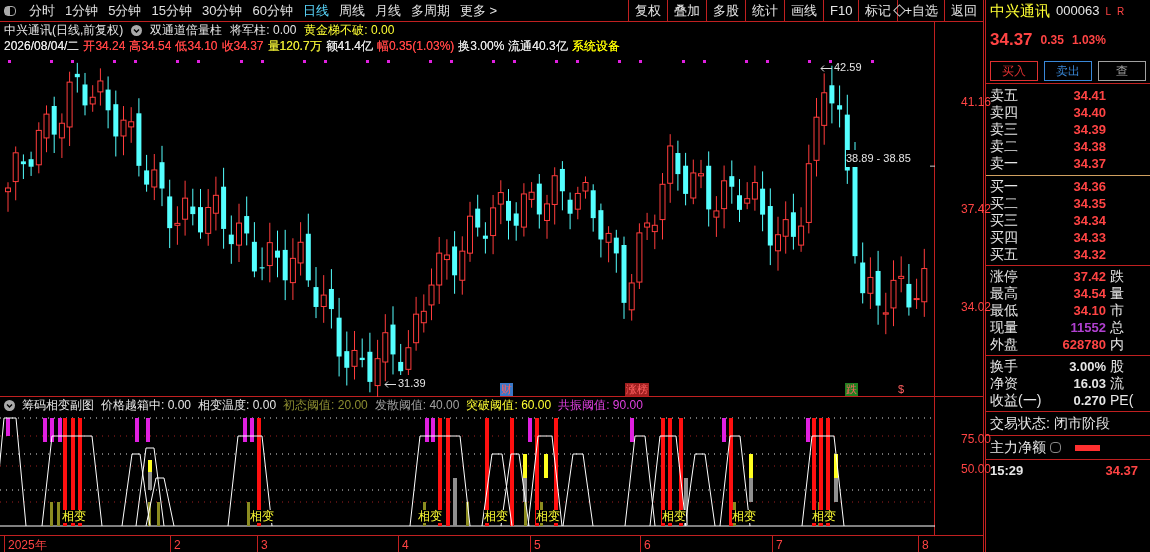 The height and width of the screenshot is (552, 1150). Describe the element at coordinates (25, 544) in the screenshot. I see `time-axis-label: 2025年` at that location.